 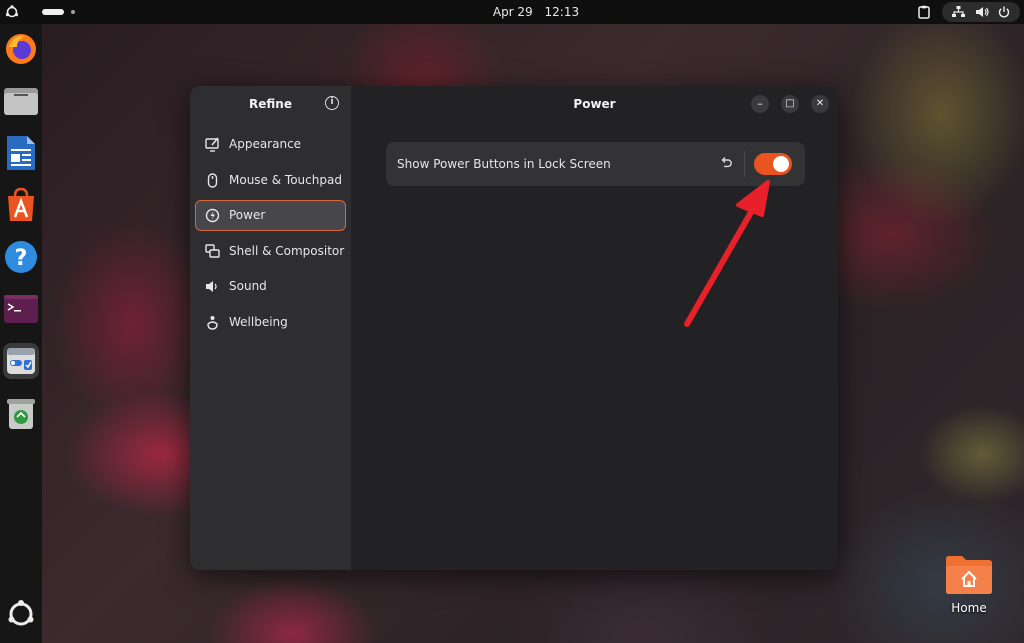 I want to click on dock-files, so click(x=21, y=101).